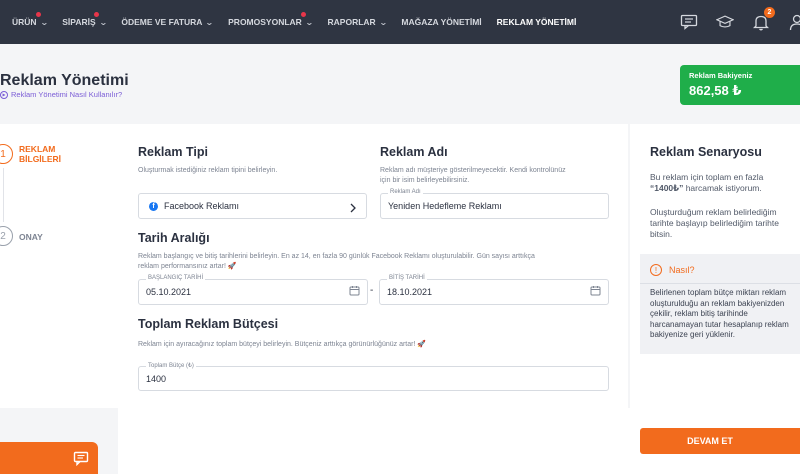  What do you see at coordinates (24, 22) in the screenshot?
I see `nav-item-label: ÜRÜN` at bounding box center [24, 22].